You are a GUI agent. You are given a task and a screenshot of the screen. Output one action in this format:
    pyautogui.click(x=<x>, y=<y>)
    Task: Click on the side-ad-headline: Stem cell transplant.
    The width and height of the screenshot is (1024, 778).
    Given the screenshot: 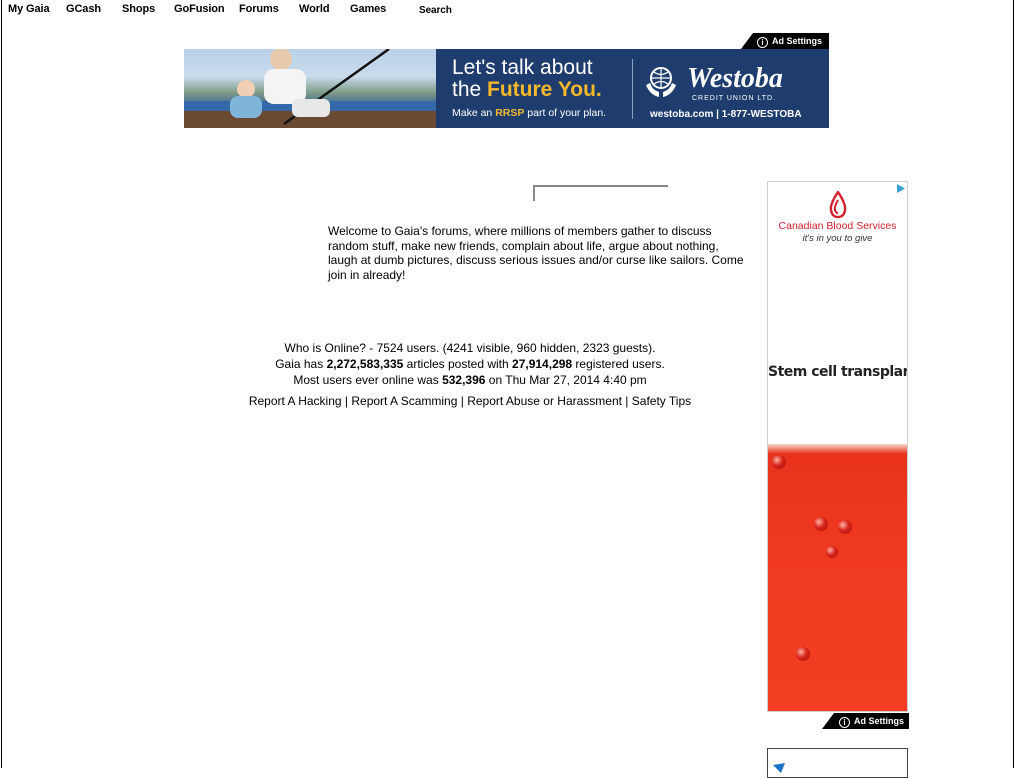 What is the action you would take?
    pyautogui.click(x=838, y=372)
    